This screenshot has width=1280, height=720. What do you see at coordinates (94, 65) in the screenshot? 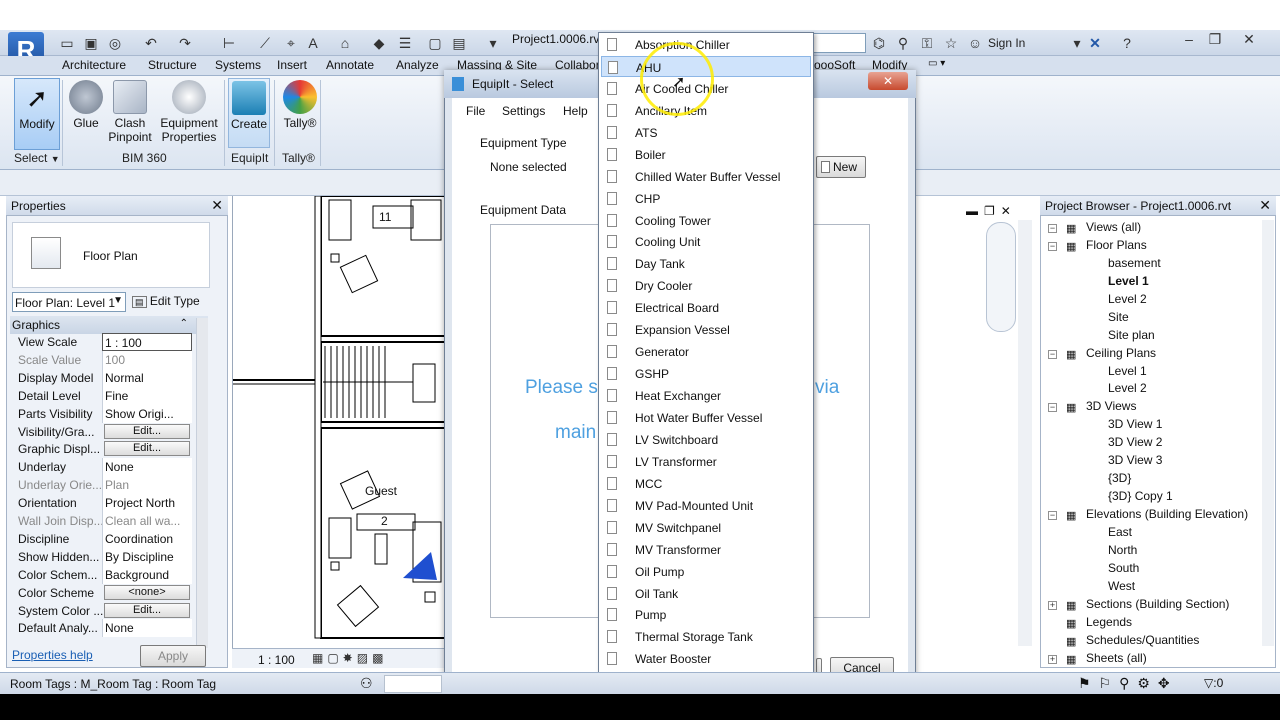
I see `tab-architecture: Architecture` at bounding box center [94, 65].